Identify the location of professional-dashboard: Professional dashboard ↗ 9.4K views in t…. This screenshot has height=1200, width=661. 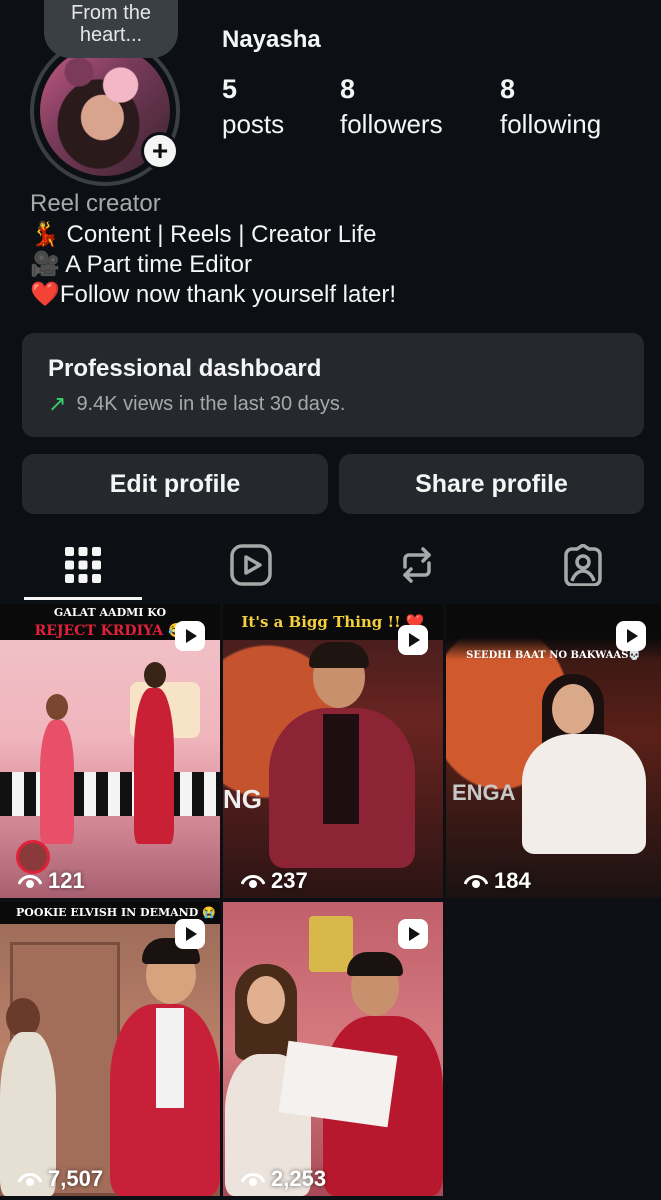
(333, 385).